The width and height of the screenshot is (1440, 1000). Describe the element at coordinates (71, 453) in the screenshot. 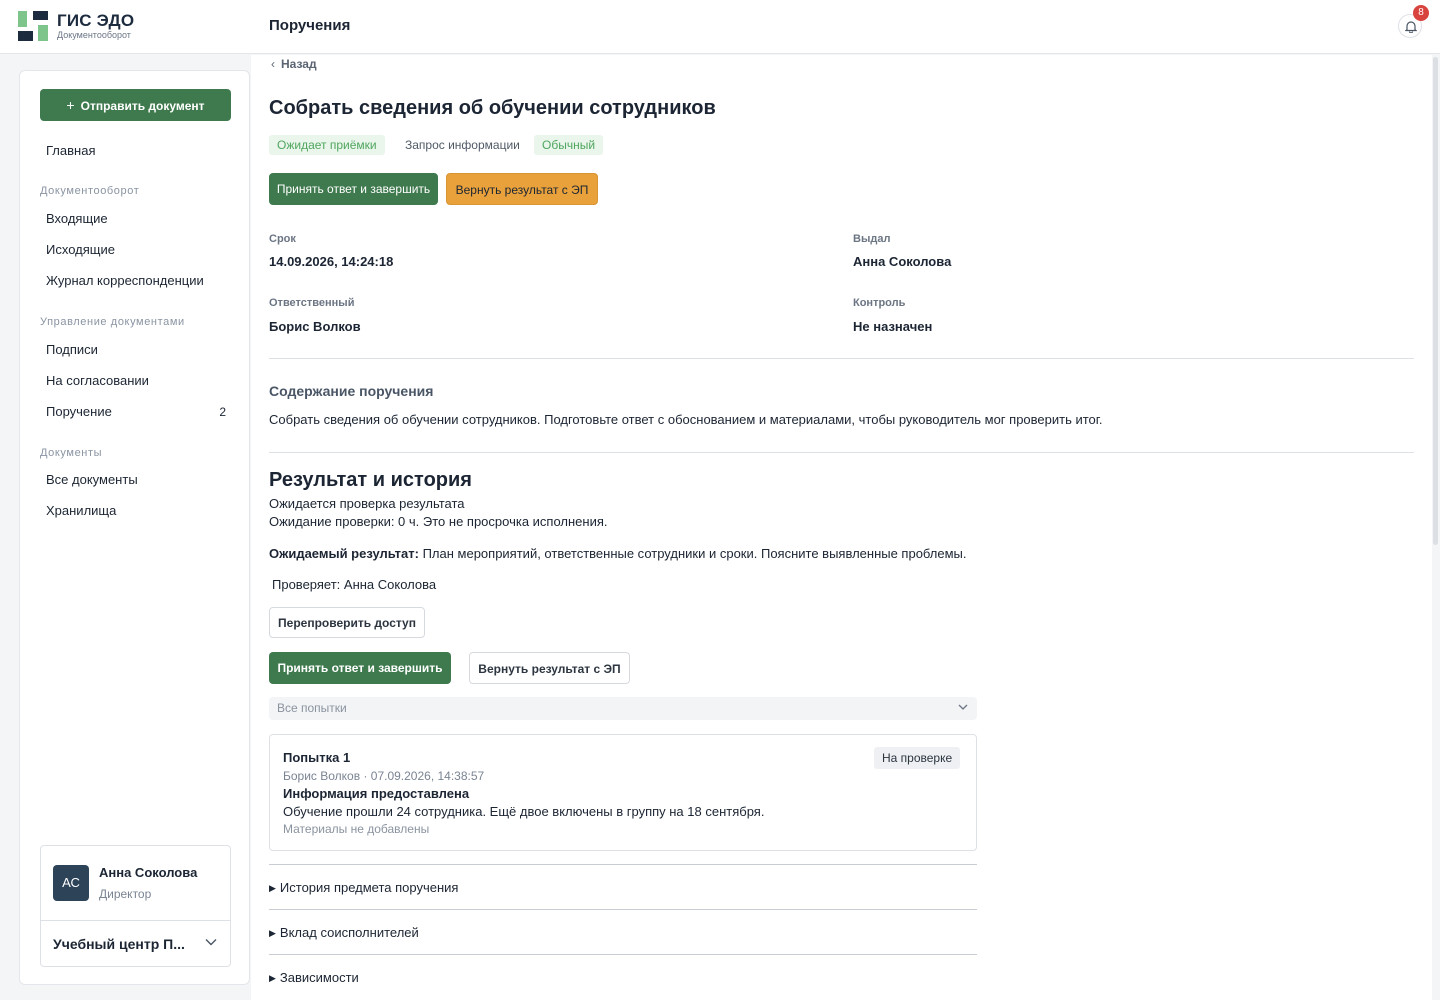

I see `sidebar-section-documents: Документы` at that location.